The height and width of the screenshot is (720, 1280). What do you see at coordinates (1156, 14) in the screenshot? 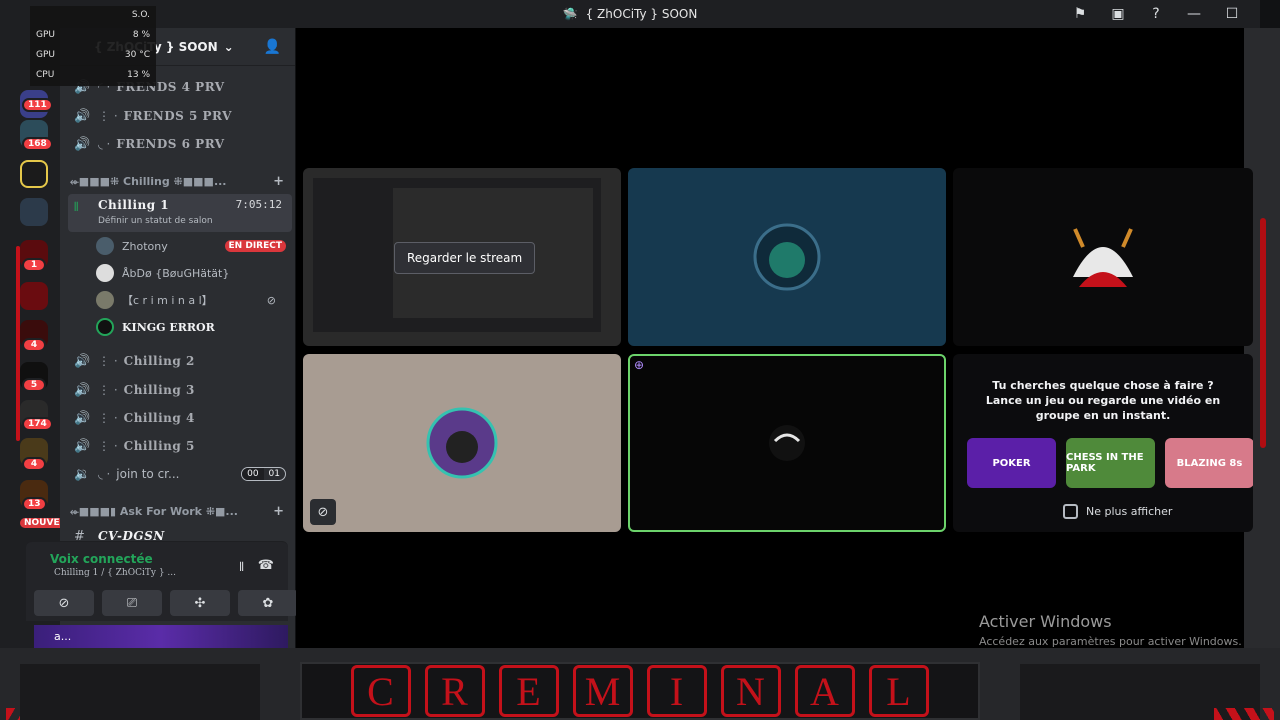
I see `help-icon: ?` at bounding box center [1156, 14].